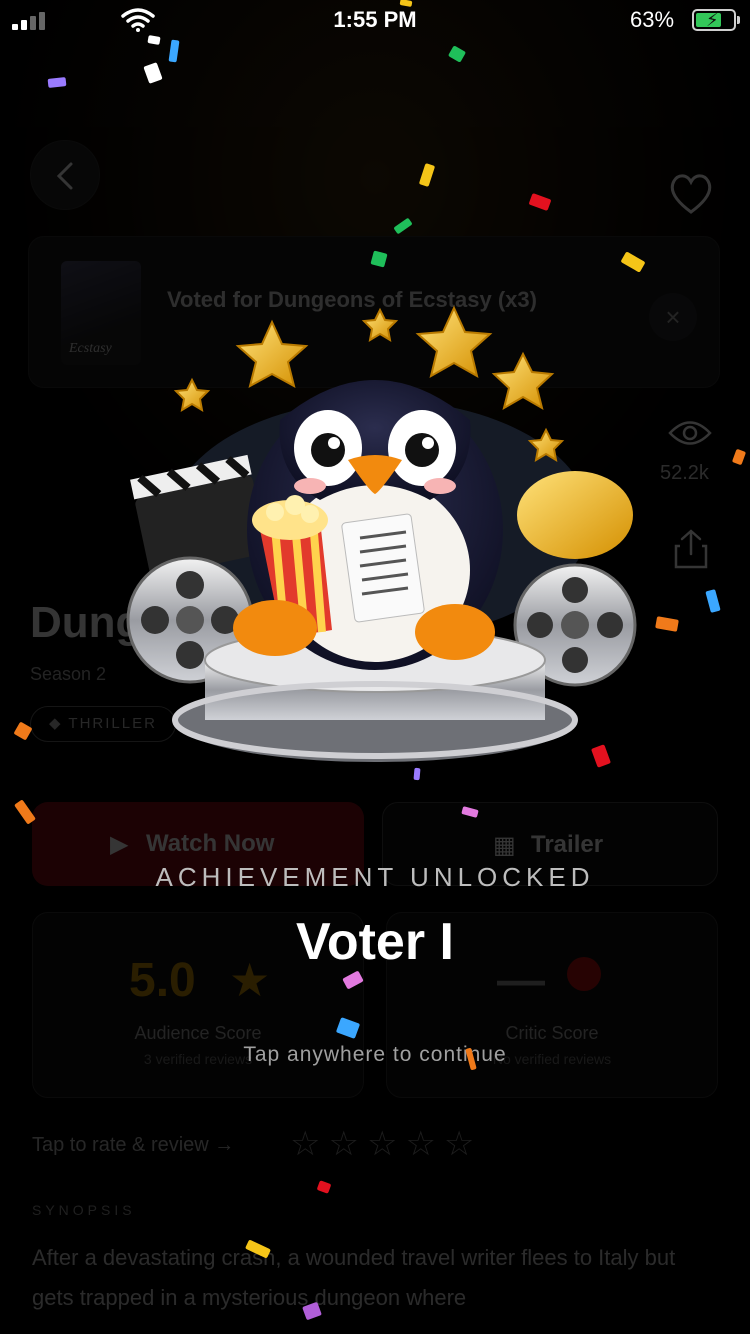  I want to click on battery-icon: ⚡, so click(716, 20).